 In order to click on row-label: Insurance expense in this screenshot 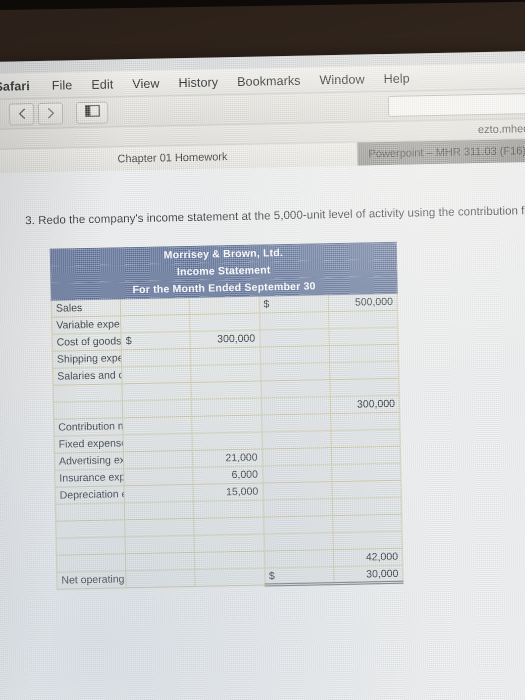, I will do `click(89, 478)`.